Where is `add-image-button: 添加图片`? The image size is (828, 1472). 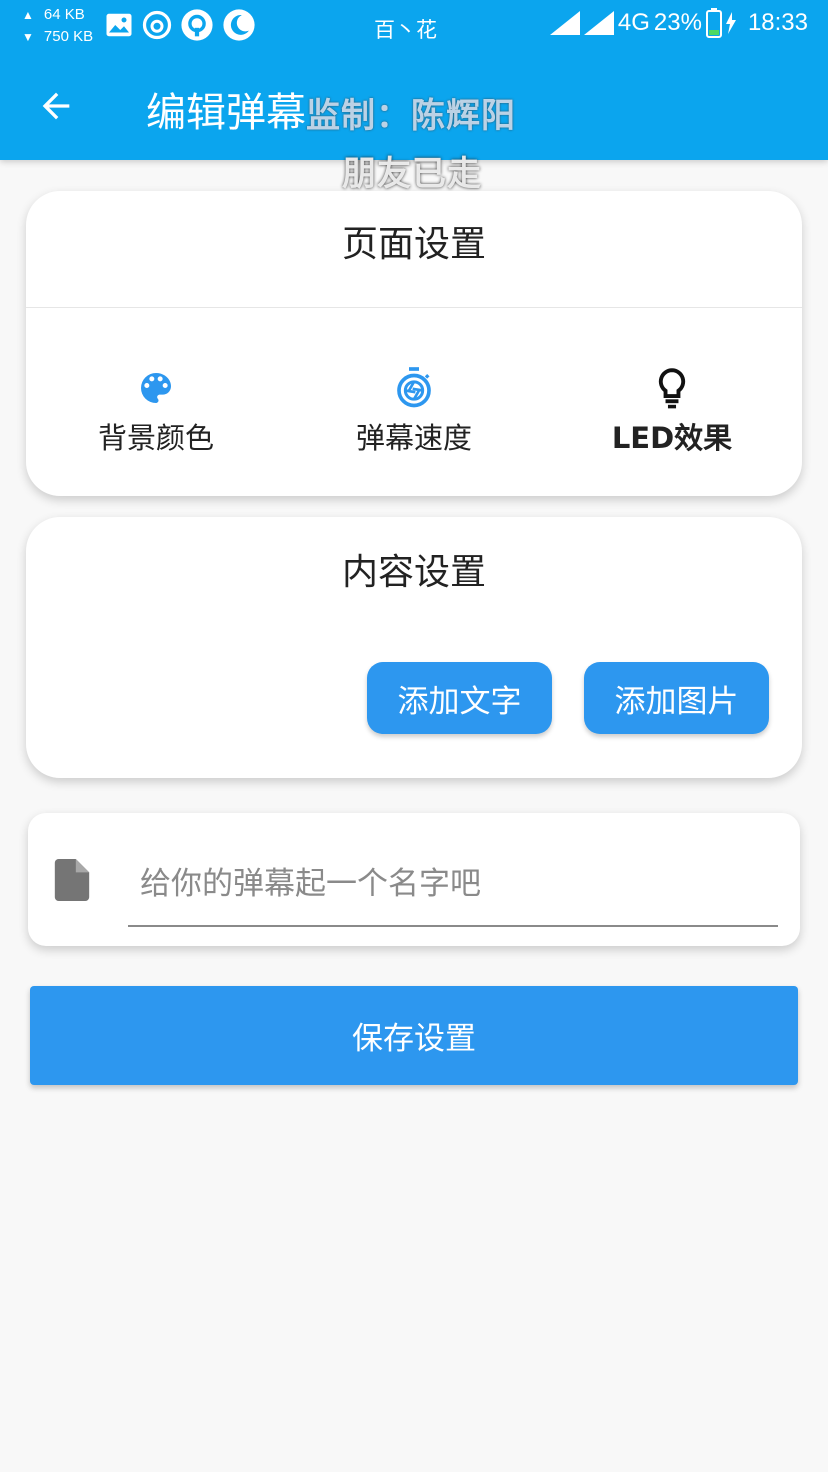
add-image-button: 添加图片 is located at coordinates (676, 698).